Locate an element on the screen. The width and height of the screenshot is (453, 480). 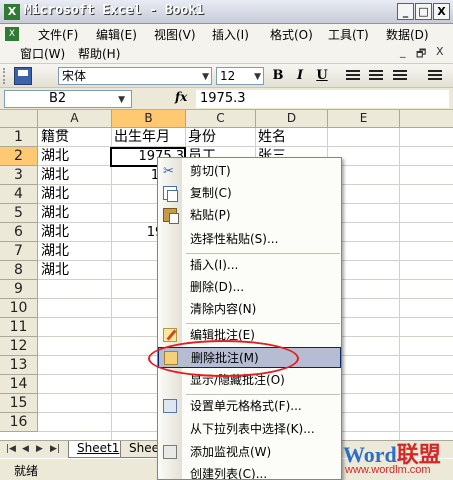
maximize-button: □ is located at coordinates (423, 11).